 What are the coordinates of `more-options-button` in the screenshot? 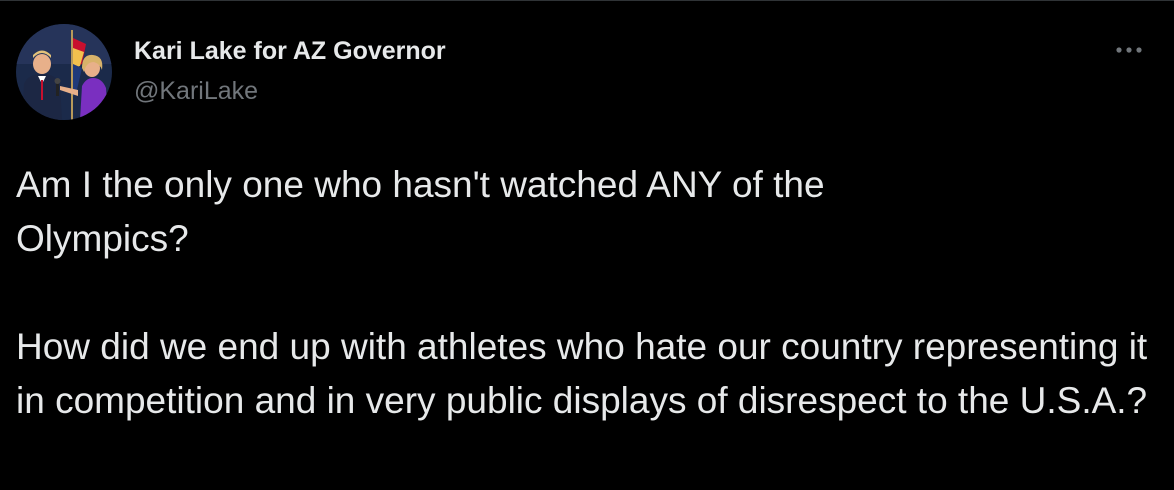 It's located at (1129, 50).